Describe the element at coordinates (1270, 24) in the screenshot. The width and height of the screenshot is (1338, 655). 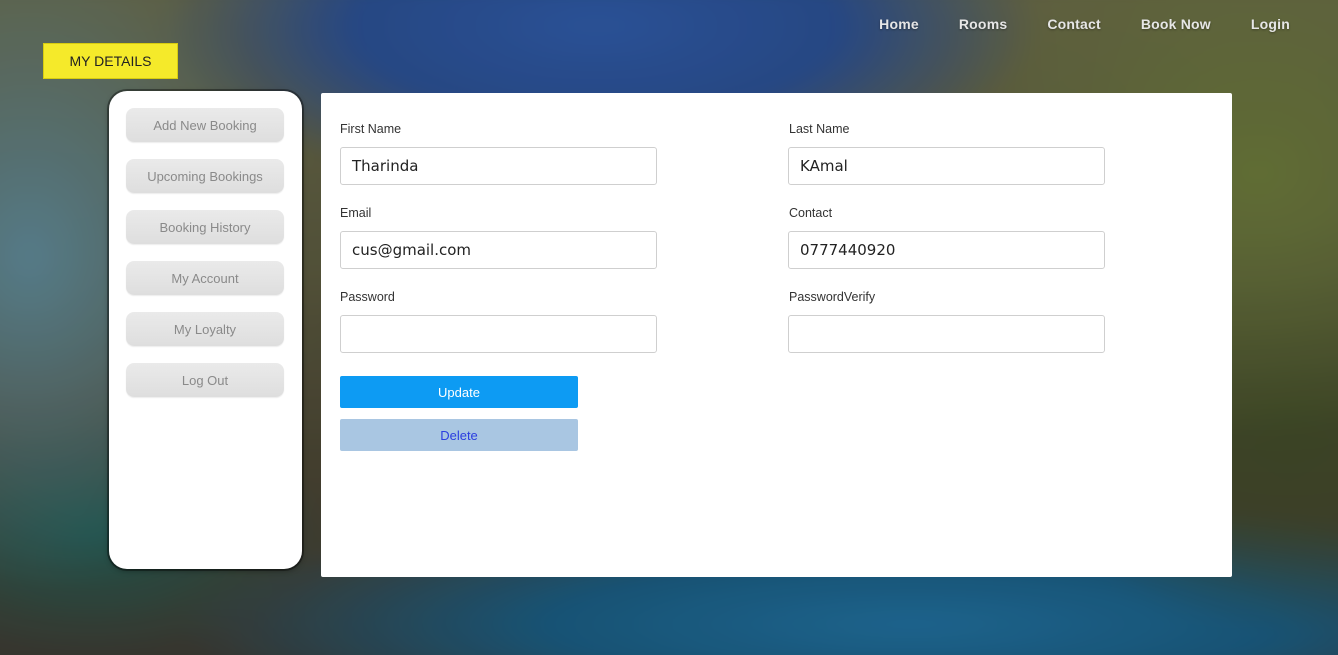
I see `nav-login-link: Login` at that location.